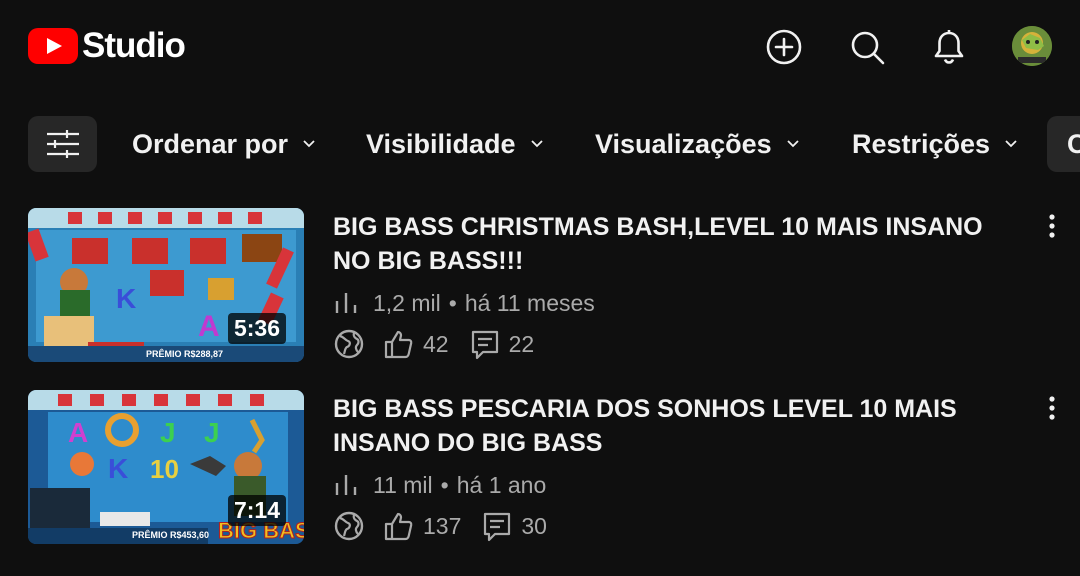  Describe the element at coordinates (534, 525) in the screenshot. I see `comment-count: 30` at that location.